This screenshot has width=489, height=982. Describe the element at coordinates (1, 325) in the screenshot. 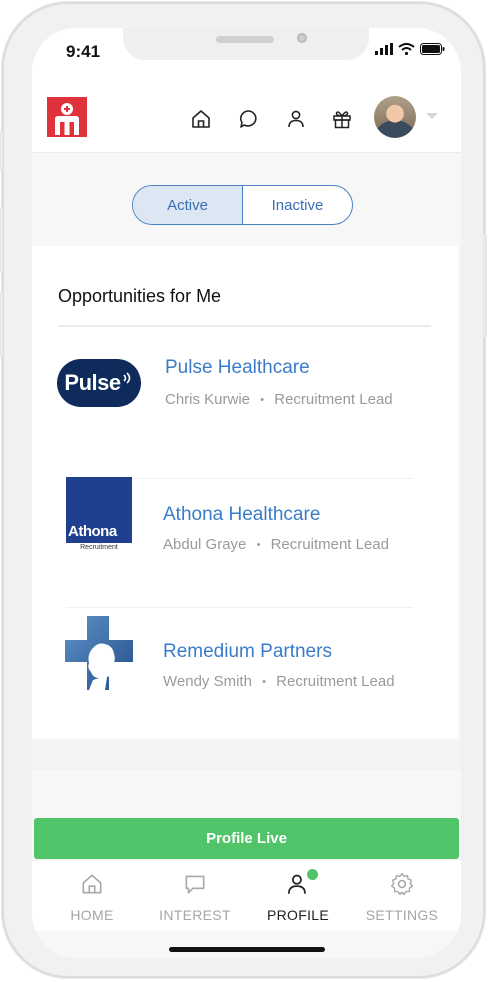

I see `volume-down-button` at that location.